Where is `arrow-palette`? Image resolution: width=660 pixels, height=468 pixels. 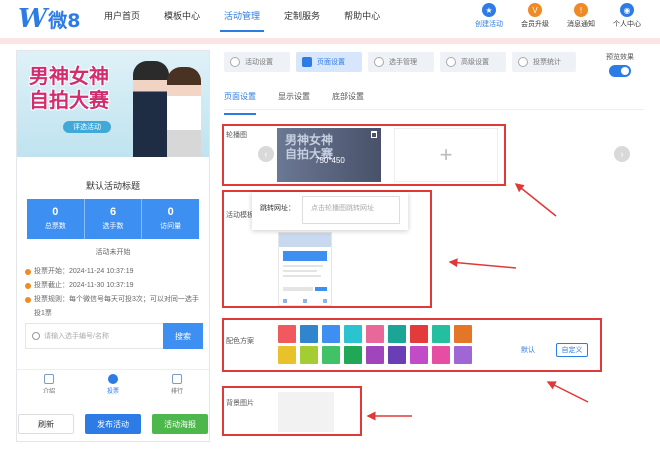
arrow-palette is located at coordinates (567, 392).